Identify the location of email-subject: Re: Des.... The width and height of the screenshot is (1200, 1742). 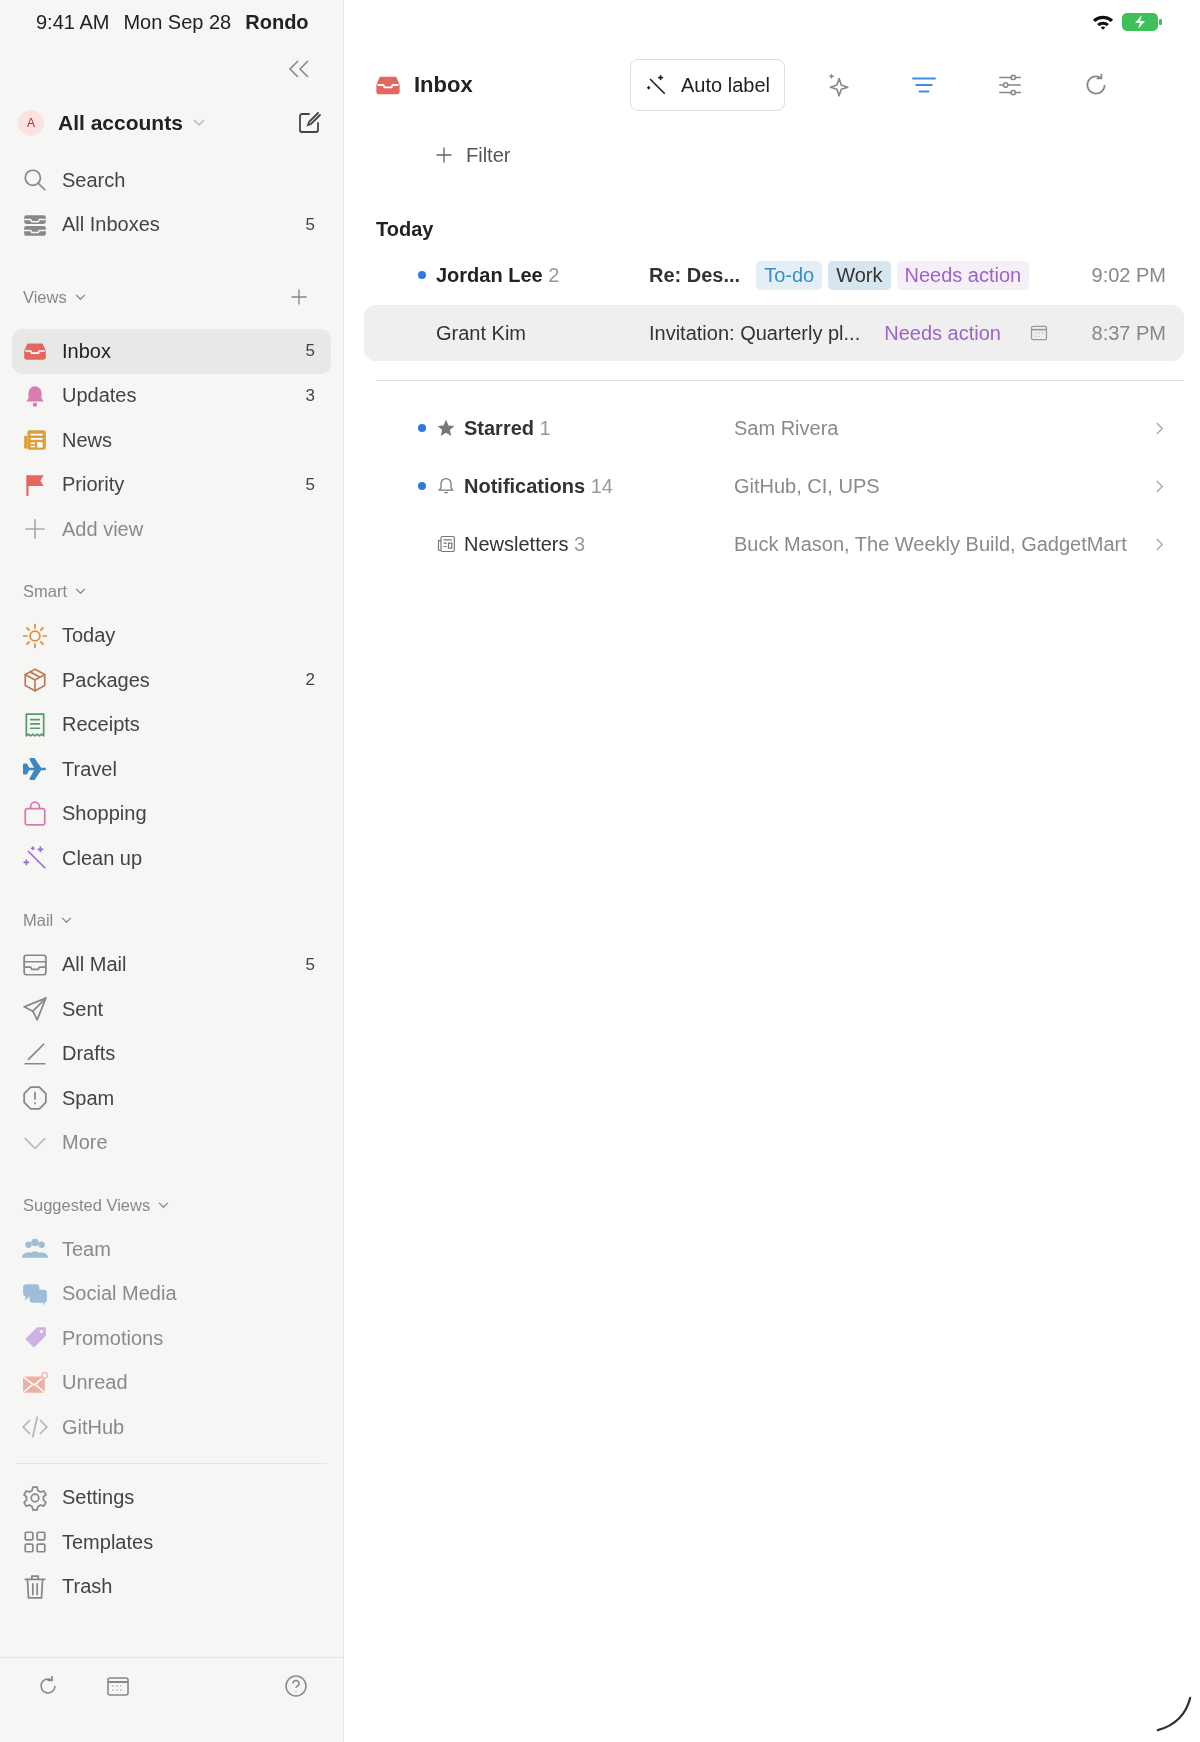
(695, 275).